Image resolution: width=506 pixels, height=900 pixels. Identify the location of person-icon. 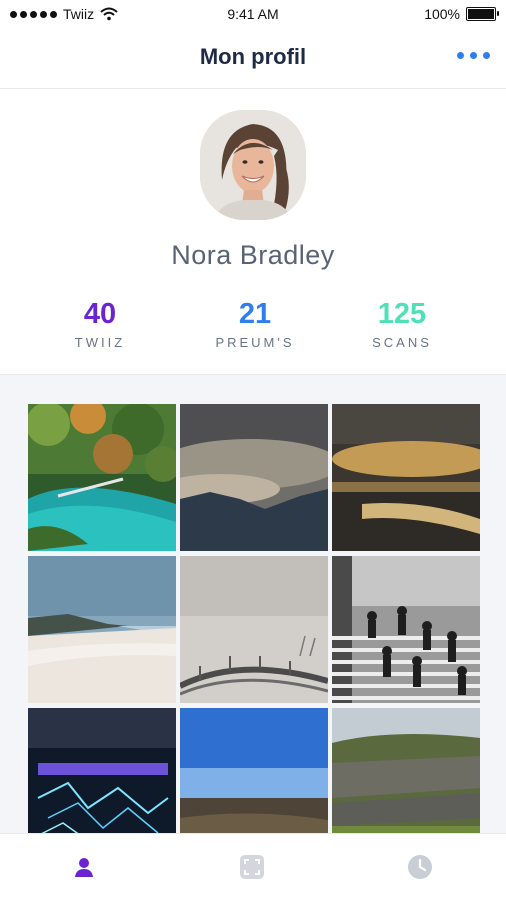
(84, 867).